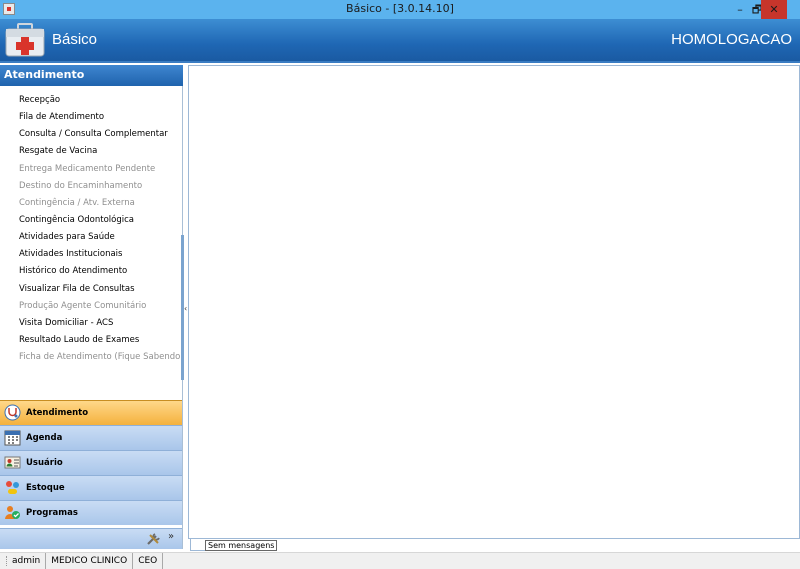  I want to click on nav-programas: Programas, so click(91, 512).